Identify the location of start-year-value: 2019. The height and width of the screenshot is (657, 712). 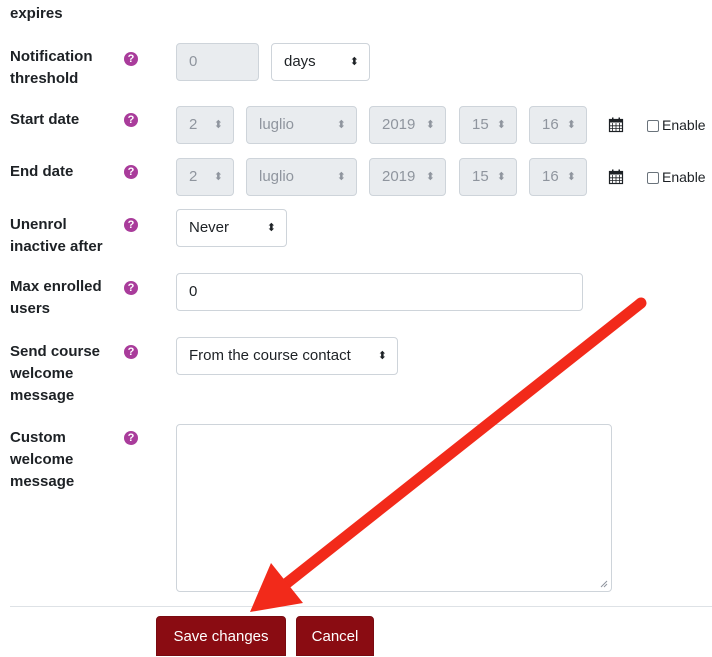
(399, 124).